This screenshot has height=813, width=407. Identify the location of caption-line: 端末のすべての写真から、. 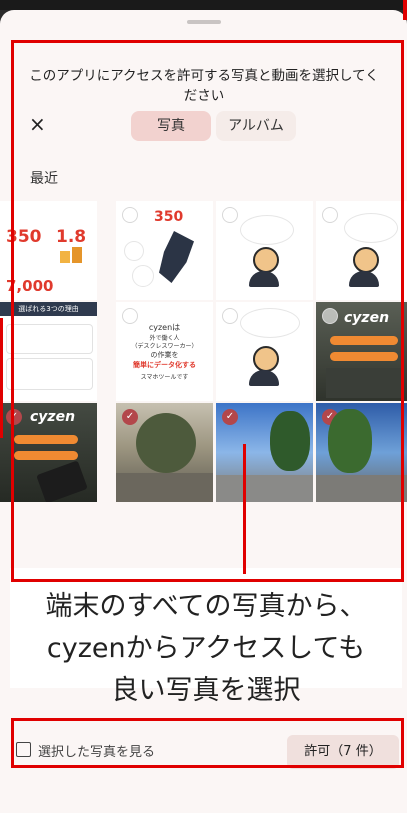
(206, 606).